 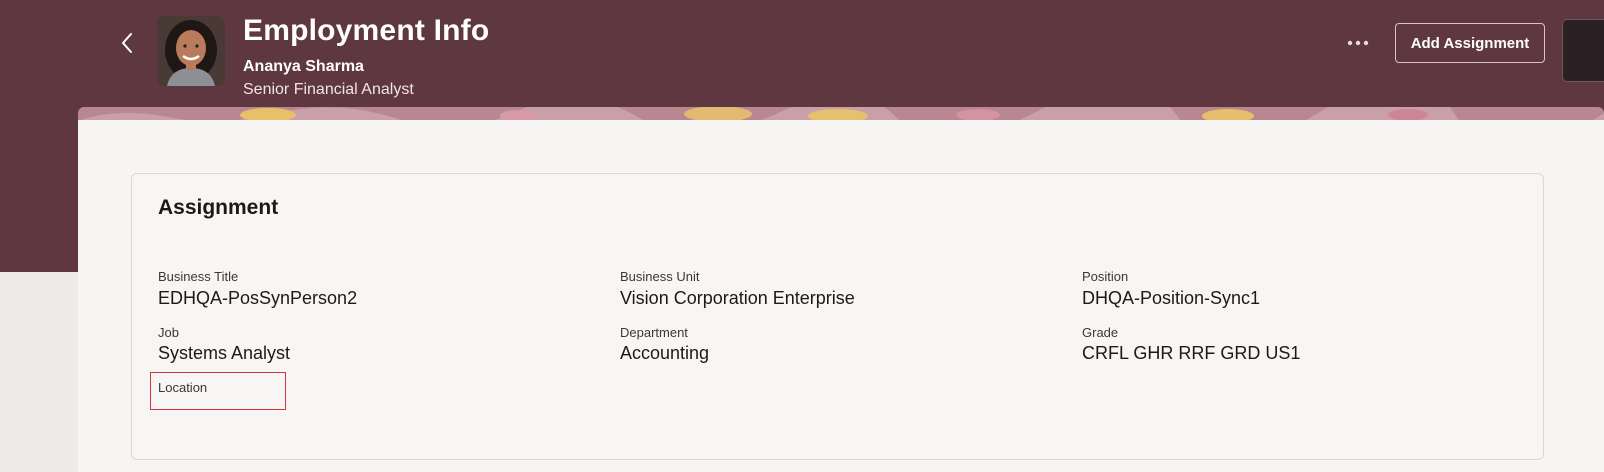 I want to click on job-value: Systems Analyst, so click(x=224, y=353).